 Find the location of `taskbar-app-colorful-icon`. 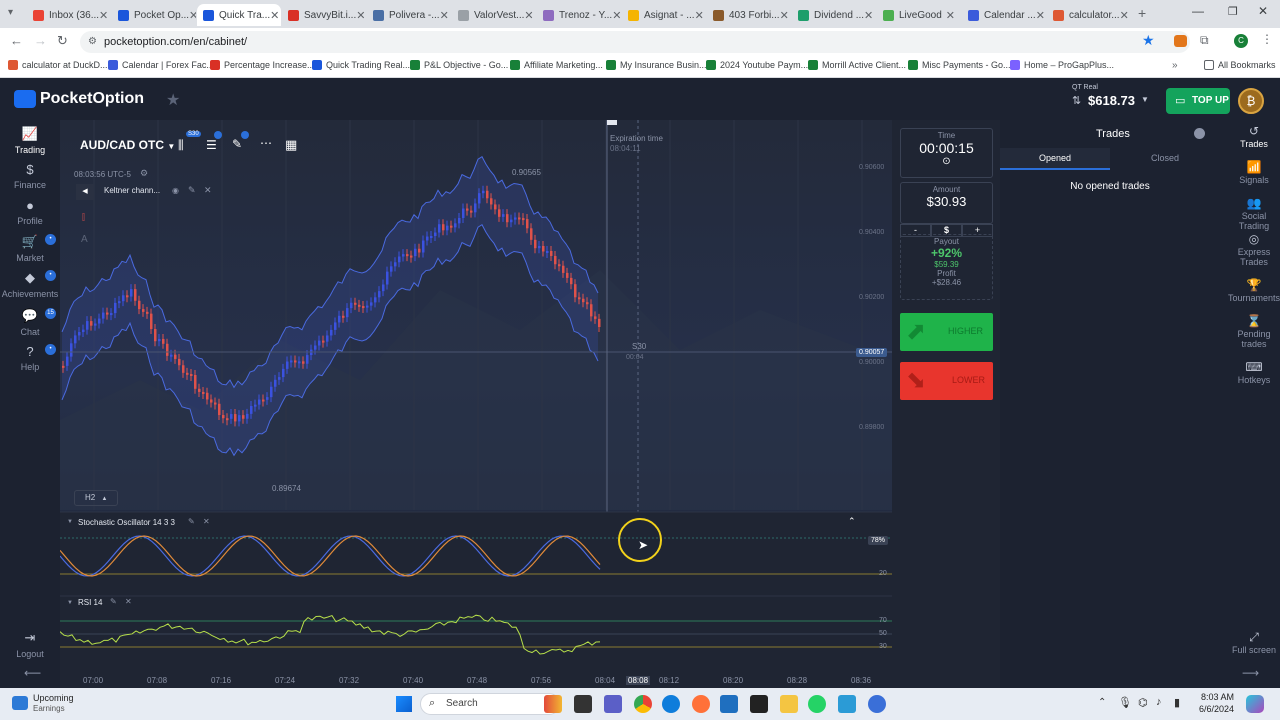

taskbar-app-colorful-icon is located at coordinates (553, 704).